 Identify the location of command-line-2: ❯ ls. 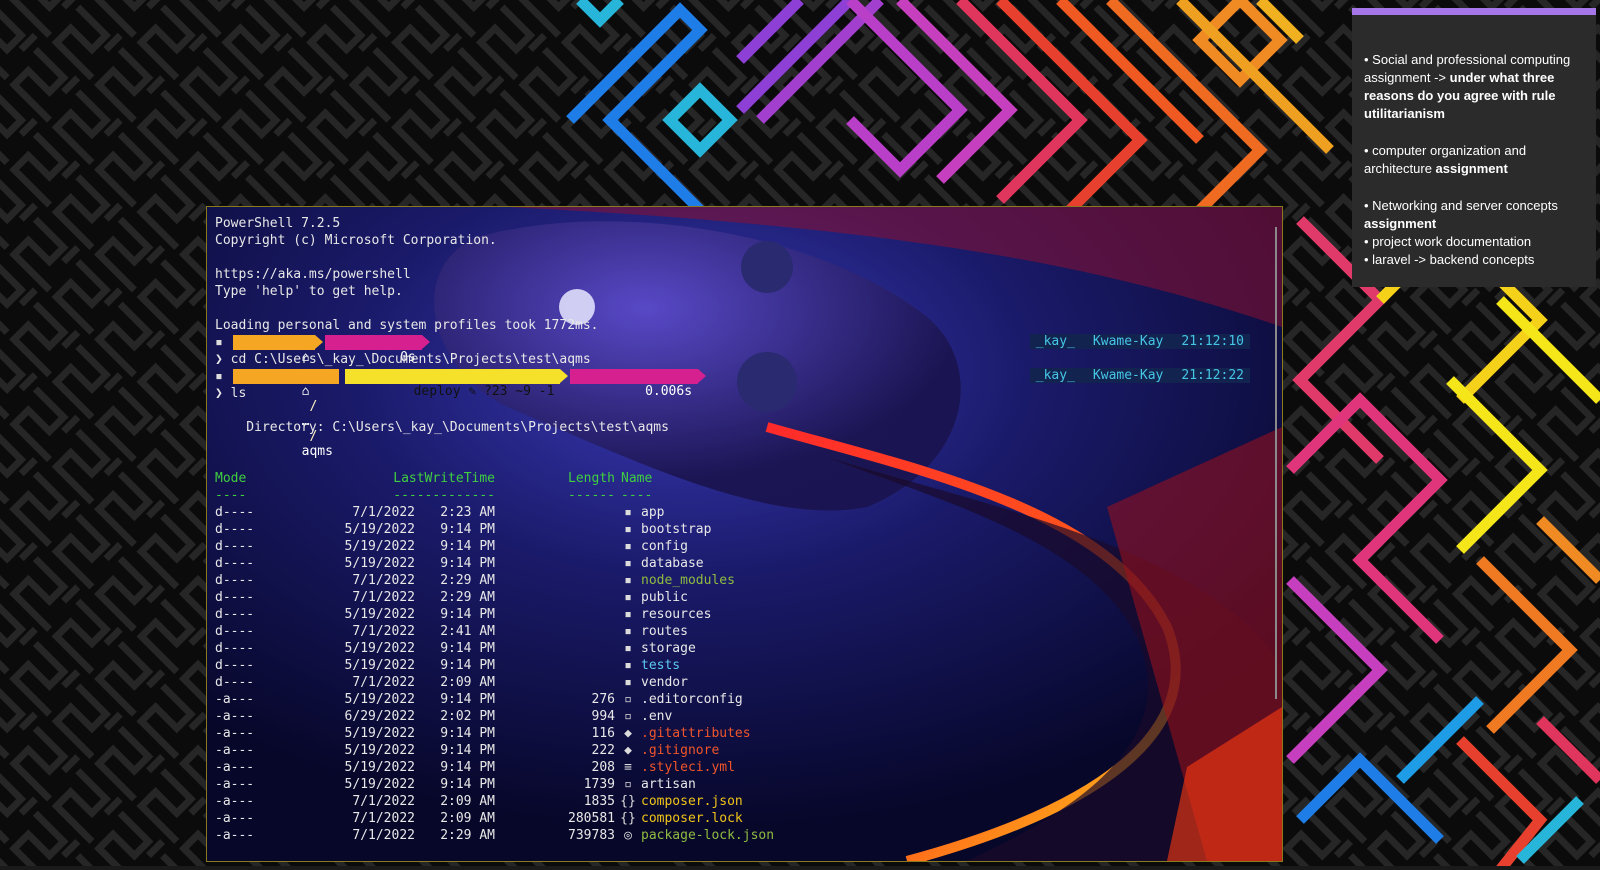
(741, 393).